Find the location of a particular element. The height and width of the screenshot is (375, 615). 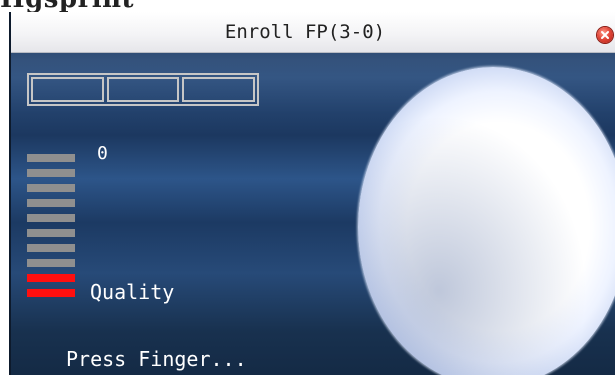

close-icon is located at coordinates (605, 35).